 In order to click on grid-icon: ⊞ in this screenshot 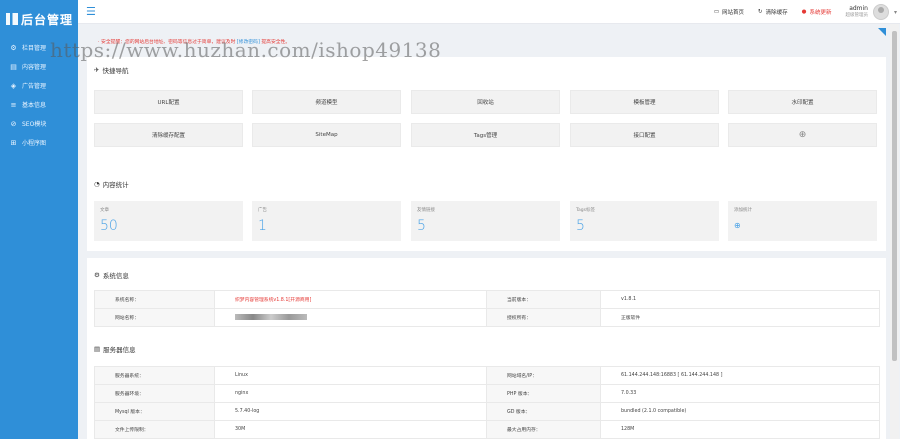, I will do `click(13, 142)`.